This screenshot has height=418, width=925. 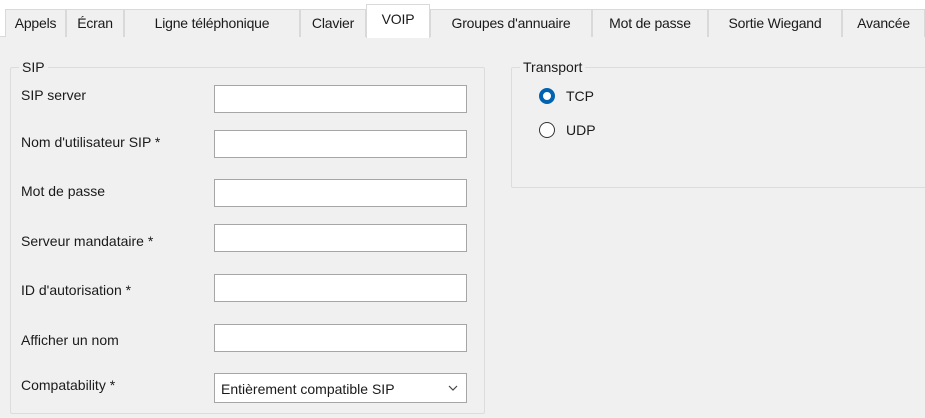 What do you see at coordinates (775, 23) in the screenshot?
I see `tab-sortie-wiegand: Sortie Wiegand` at bounding box center [775, 23].